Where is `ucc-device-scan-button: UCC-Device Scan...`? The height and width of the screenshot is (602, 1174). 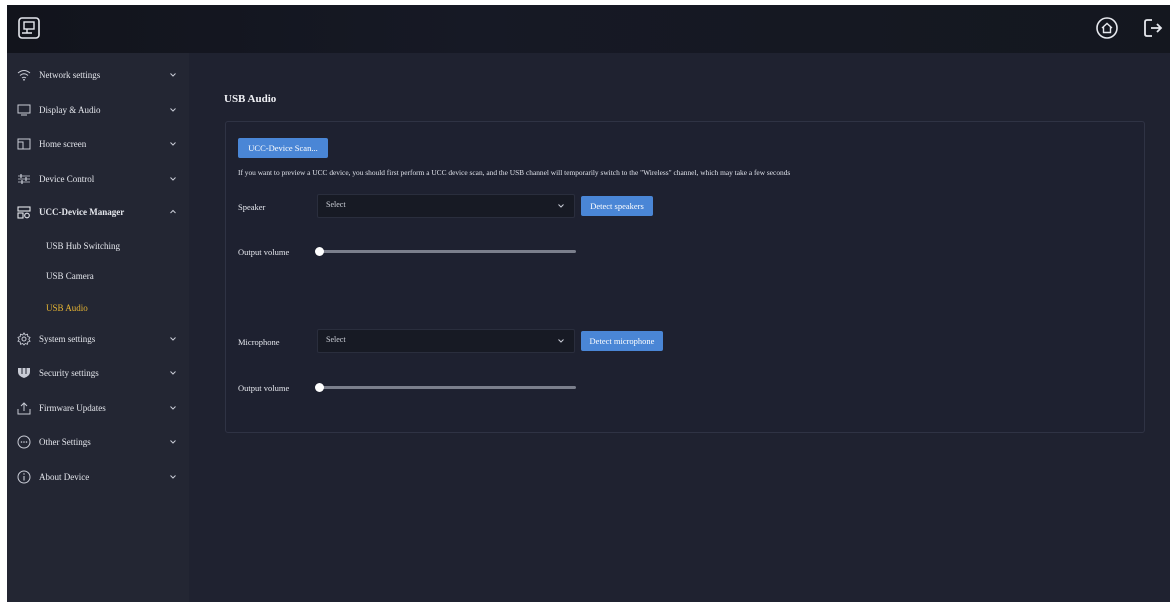 ucc-device-scan-button: UCC-Device Scan... is located at coordinates (283, 148).